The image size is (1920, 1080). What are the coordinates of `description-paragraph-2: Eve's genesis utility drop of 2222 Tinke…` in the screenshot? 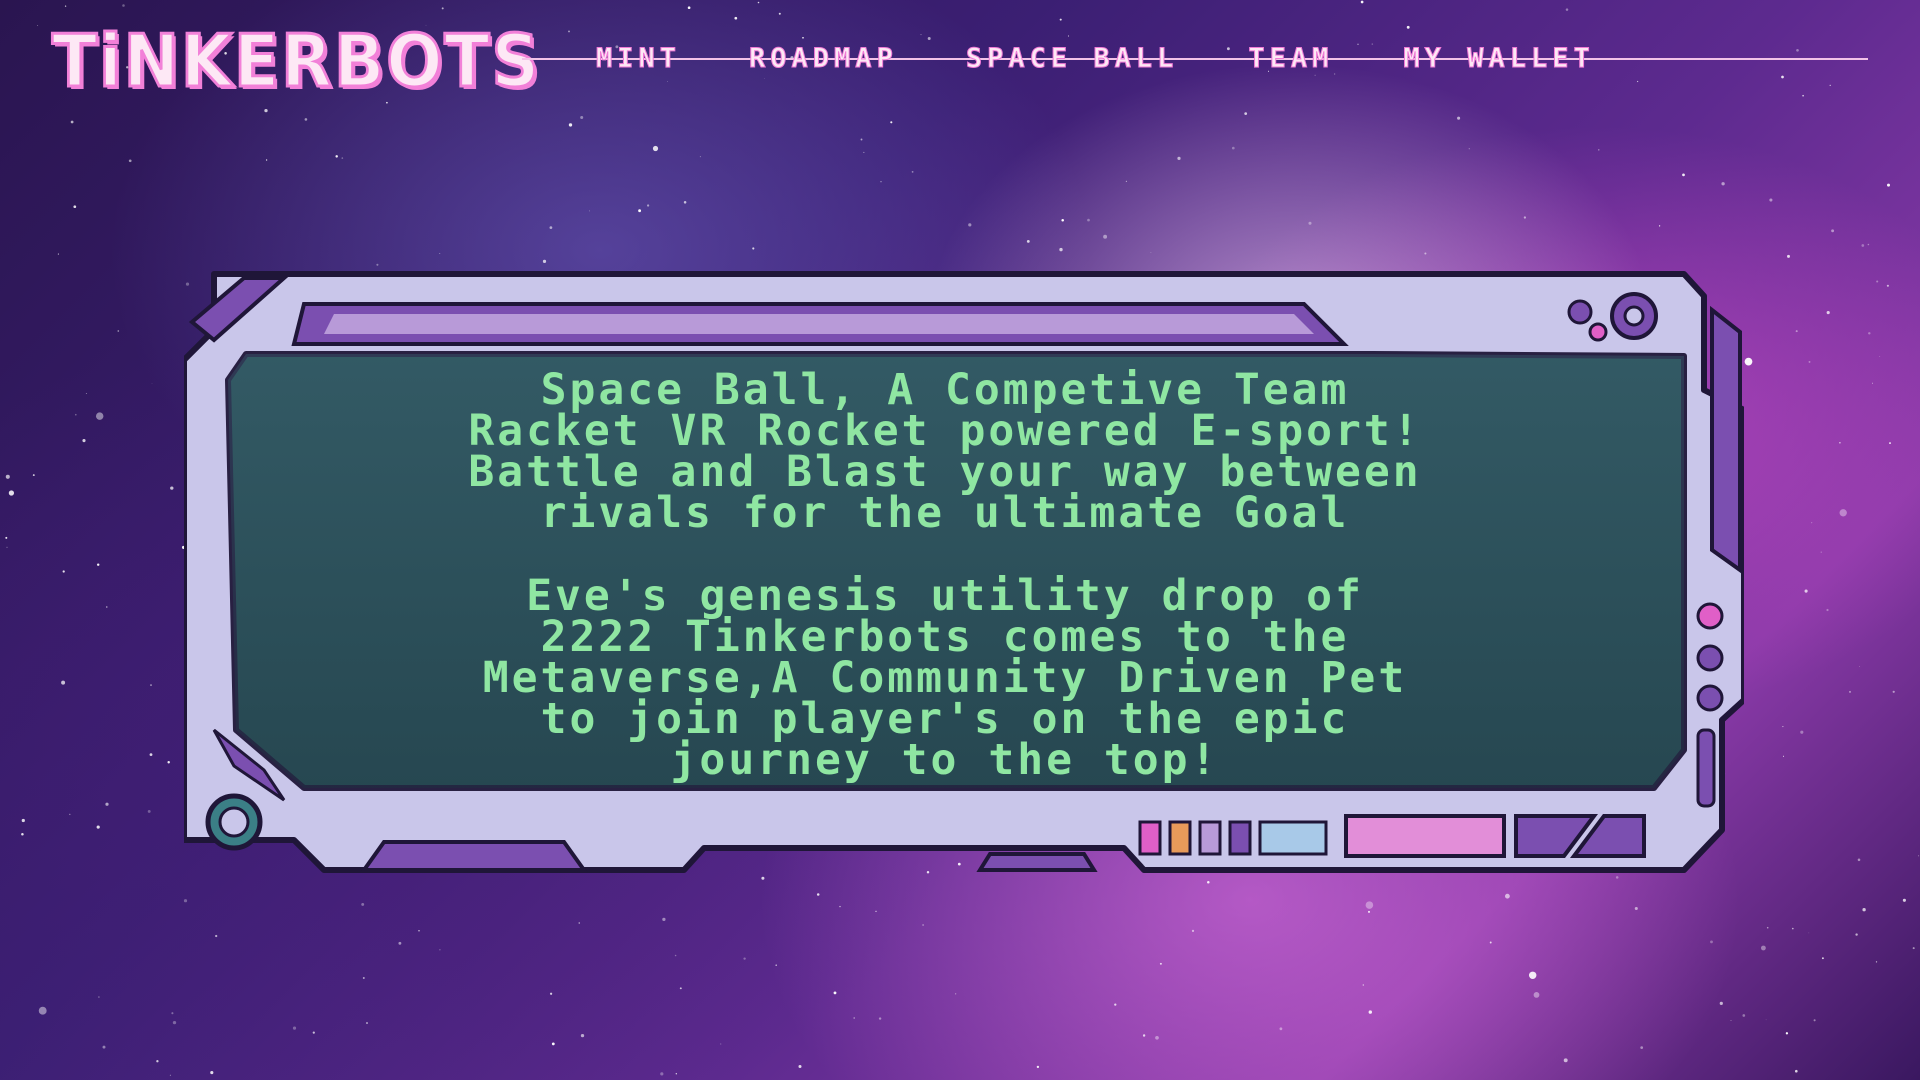 It's located at (945, 676).